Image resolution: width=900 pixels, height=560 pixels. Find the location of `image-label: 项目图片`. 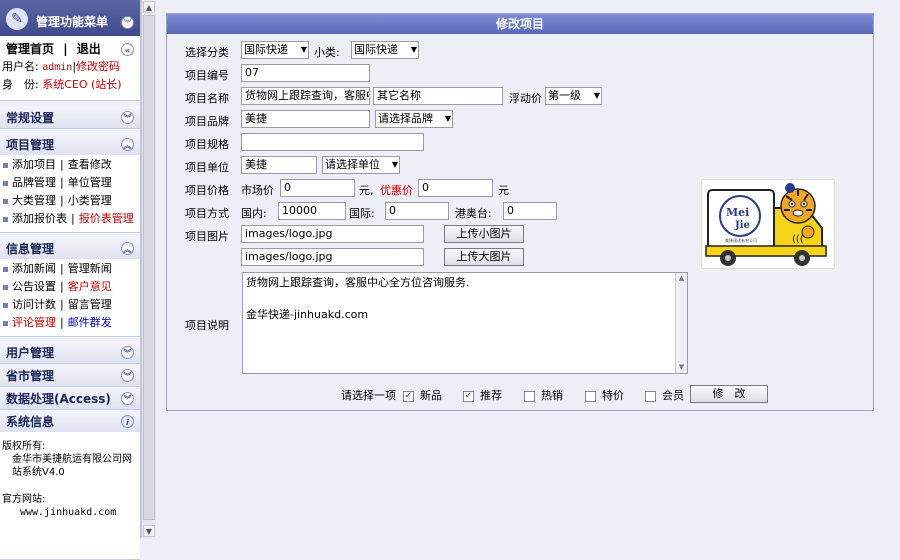

image-label: 项目图片 is located at coordinates (207, 236).